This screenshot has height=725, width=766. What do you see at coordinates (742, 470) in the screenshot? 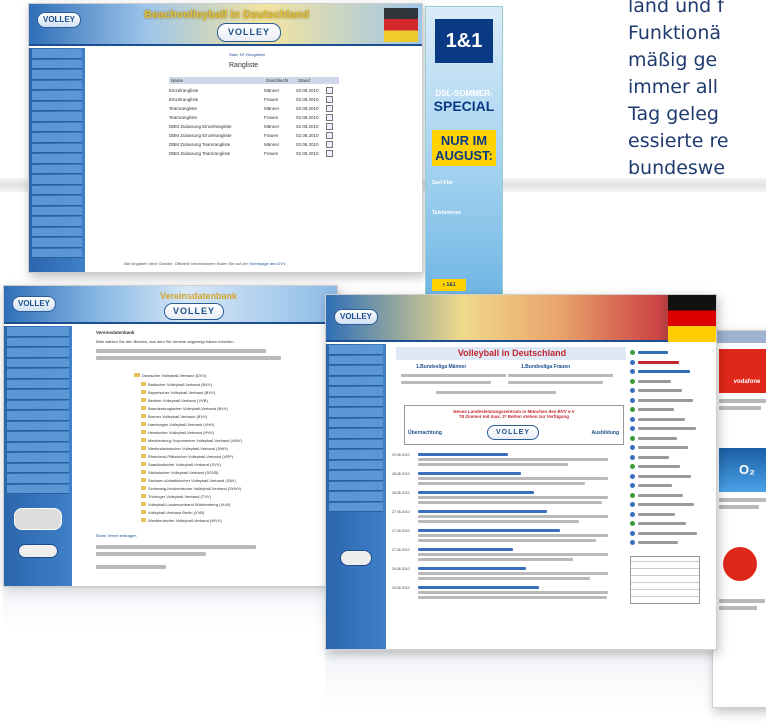
I see `o2-logo: O₂` at bounding box center [742, 470].